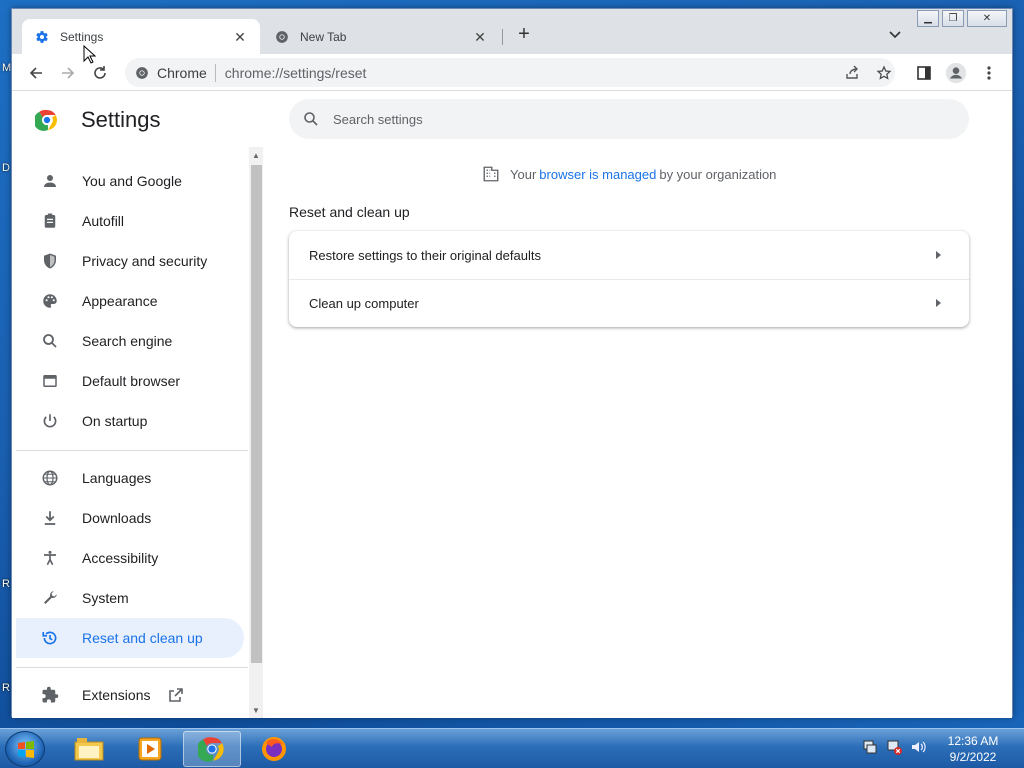 This screenshot has height=768, width=1024. I want to click on clipboard-icon, so click(50, 221).